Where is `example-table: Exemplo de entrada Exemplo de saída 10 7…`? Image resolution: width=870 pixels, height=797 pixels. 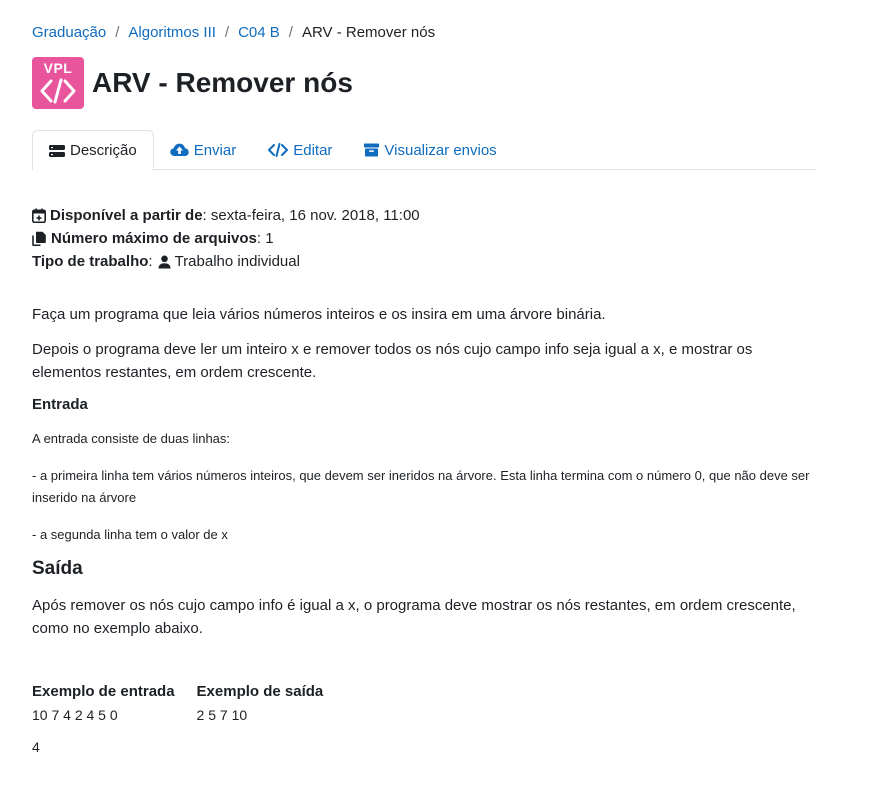
example-table: Exemplo de entrada Exemplo de saída 10 7… is located at coordinates (188, 719).